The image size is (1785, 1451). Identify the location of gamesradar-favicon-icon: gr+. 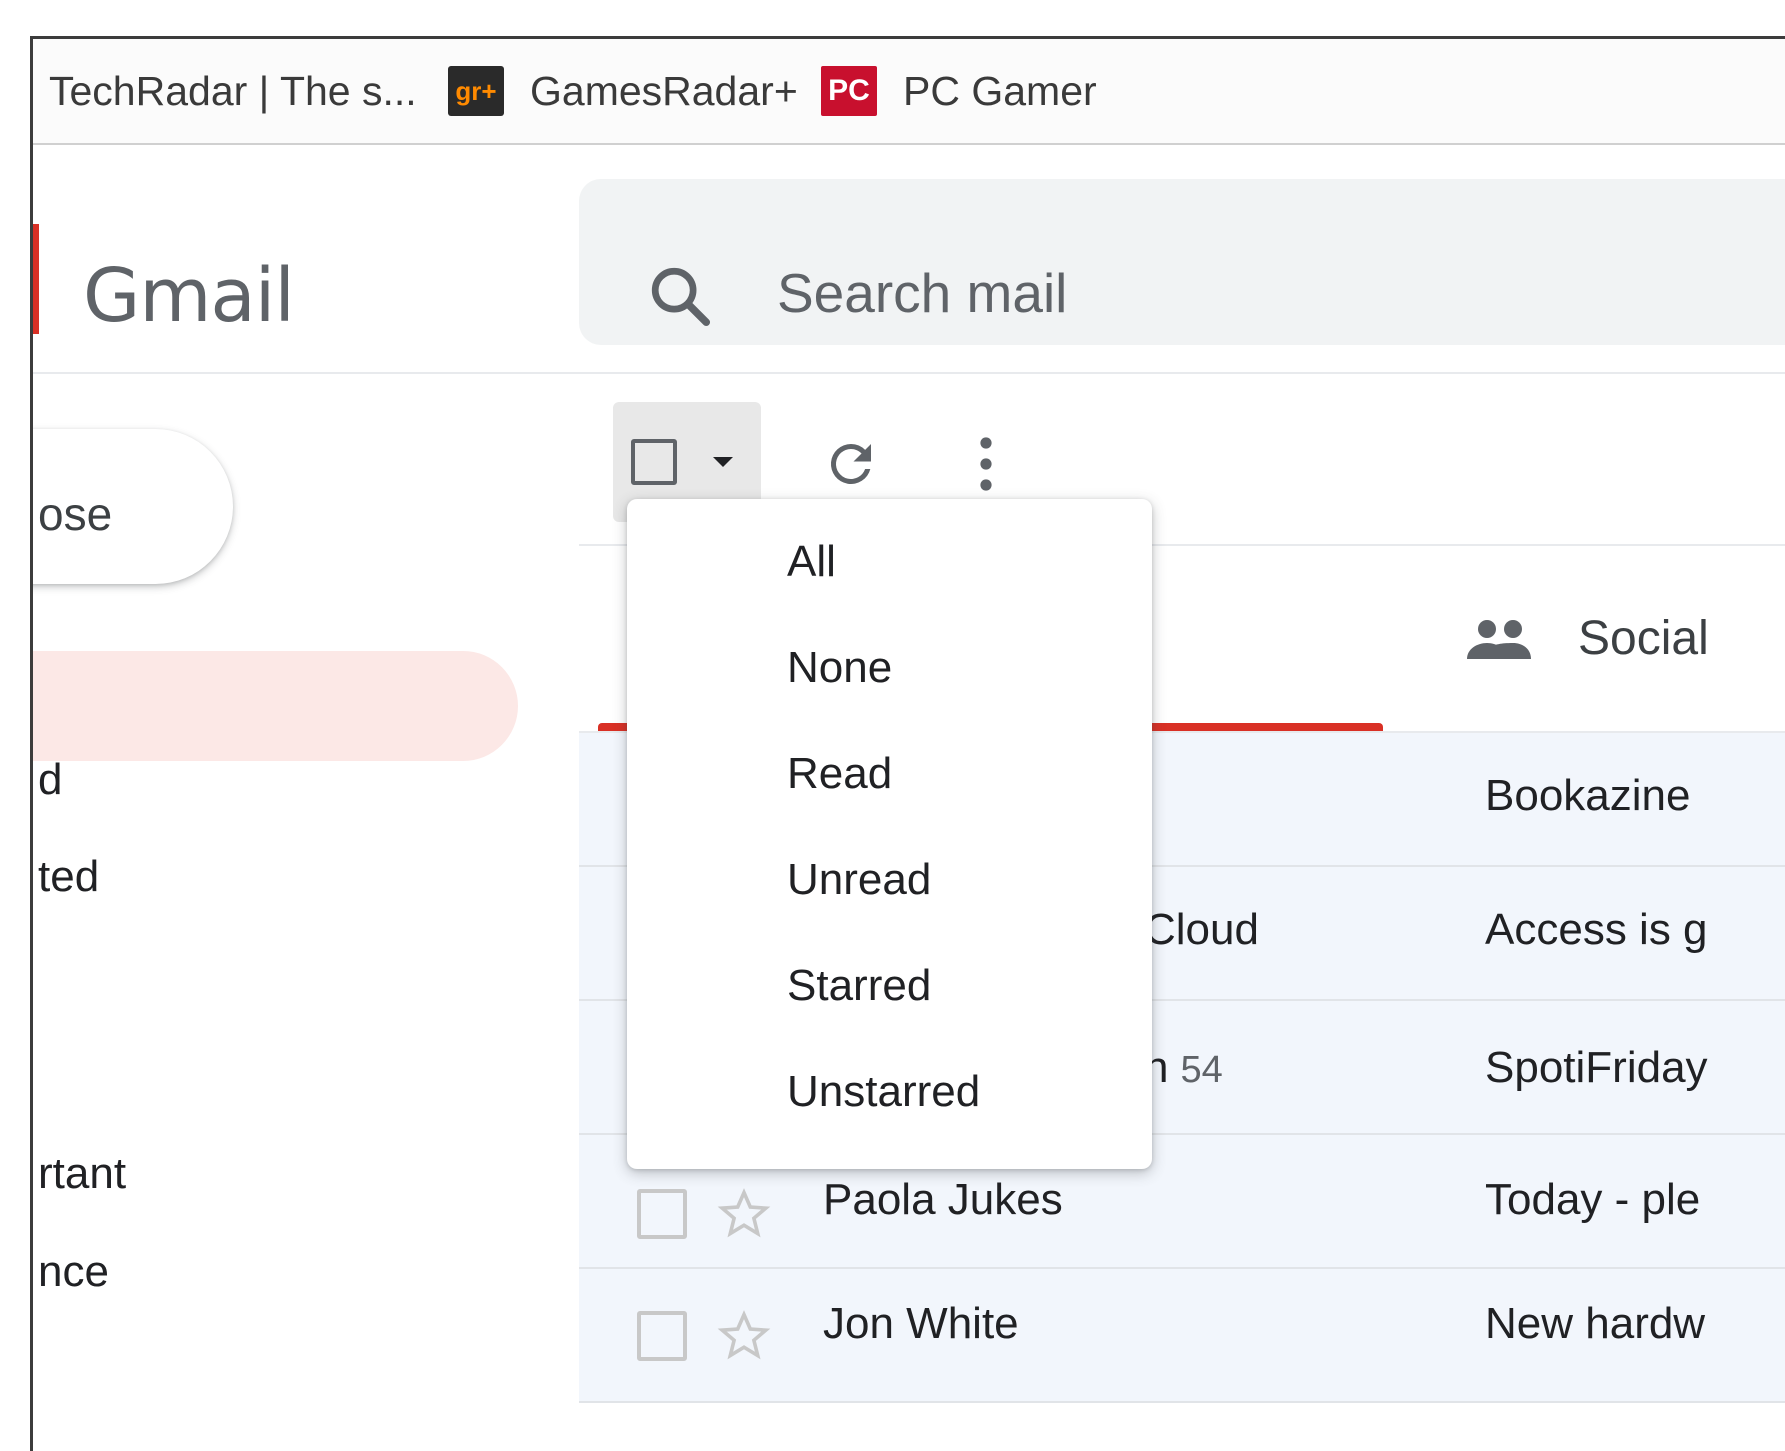
(476, 91).